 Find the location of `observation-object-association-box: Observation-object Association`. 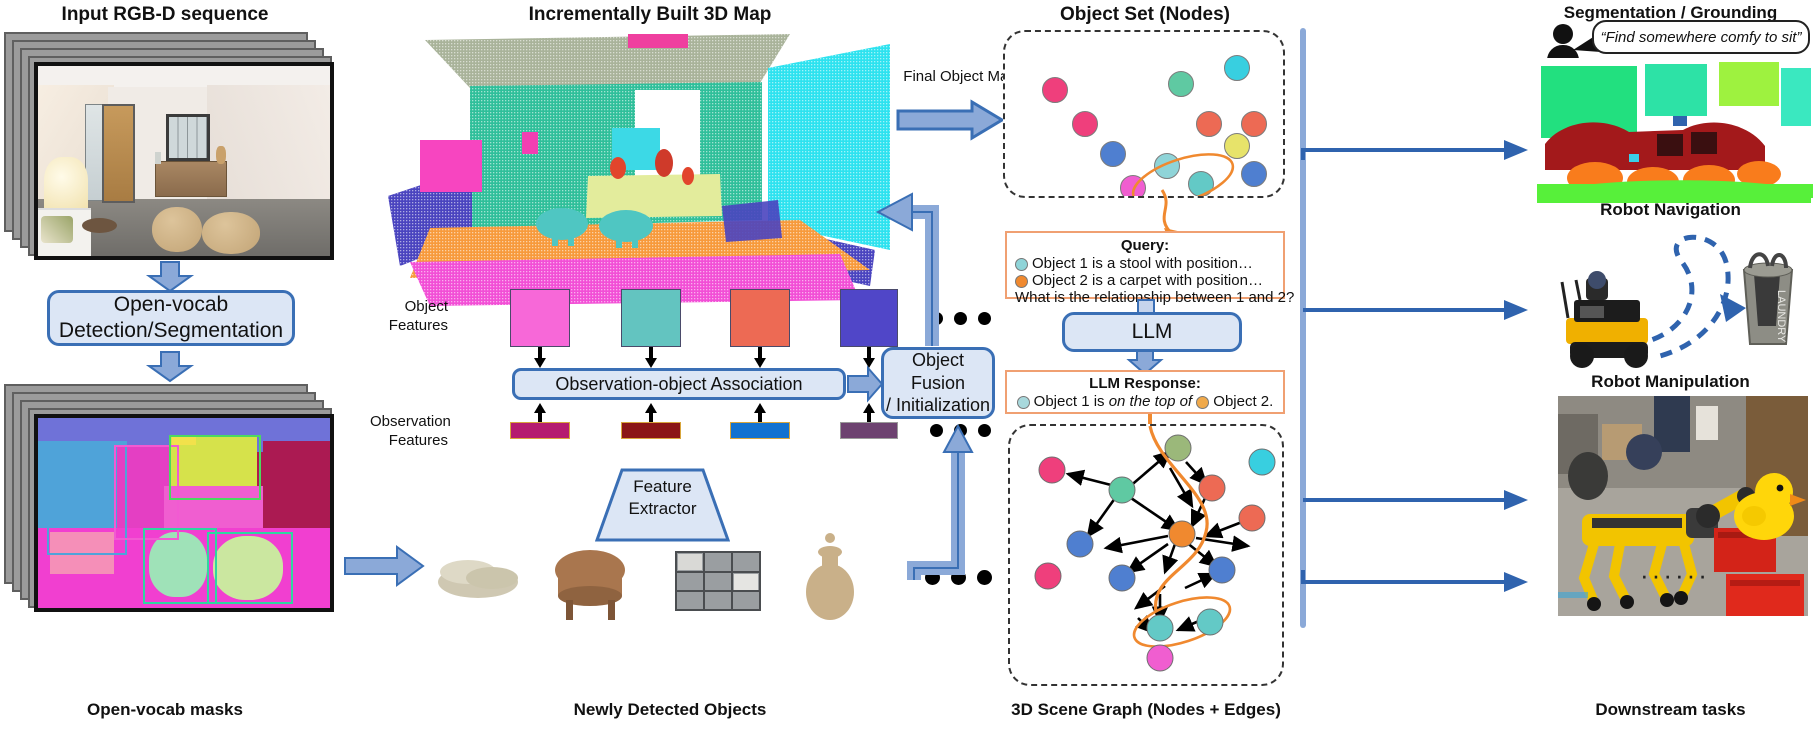

observation-object-association-box: Observation-object Association is located at coordinates (679, 384).